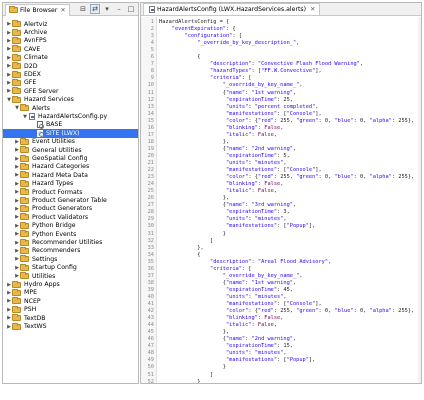  What do you see at coordinates (70, 82) in the screenshot?
I see `tree-item: ▶ GFE` at bounding box center [70, 82].